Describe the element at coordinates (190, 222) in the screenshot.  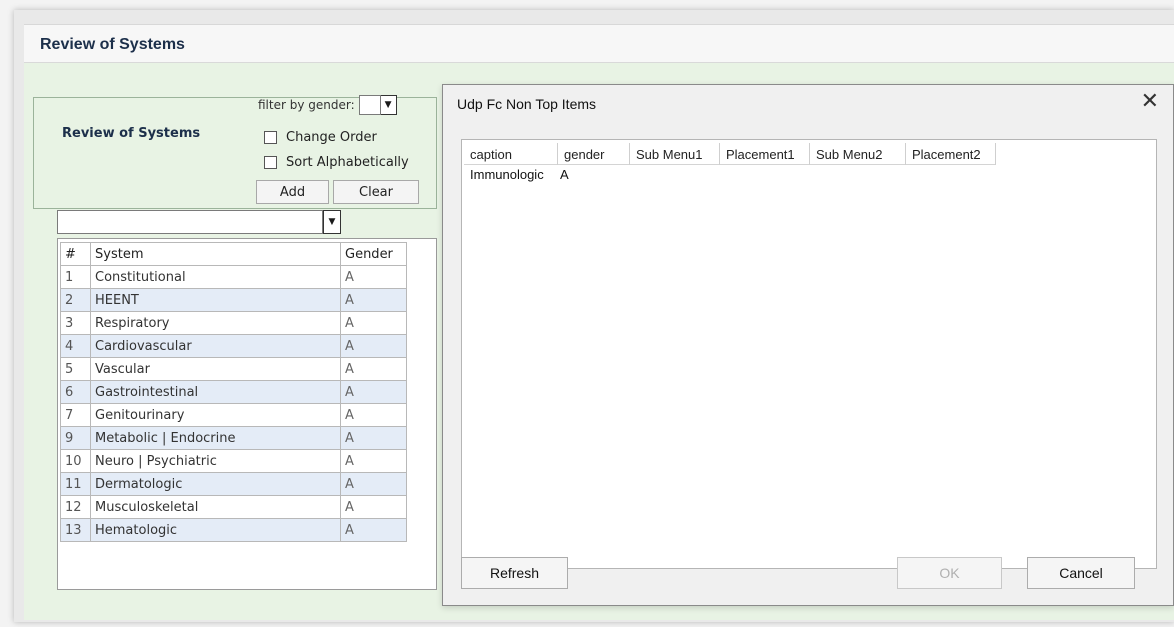
I see `system-combo-input` at that location.